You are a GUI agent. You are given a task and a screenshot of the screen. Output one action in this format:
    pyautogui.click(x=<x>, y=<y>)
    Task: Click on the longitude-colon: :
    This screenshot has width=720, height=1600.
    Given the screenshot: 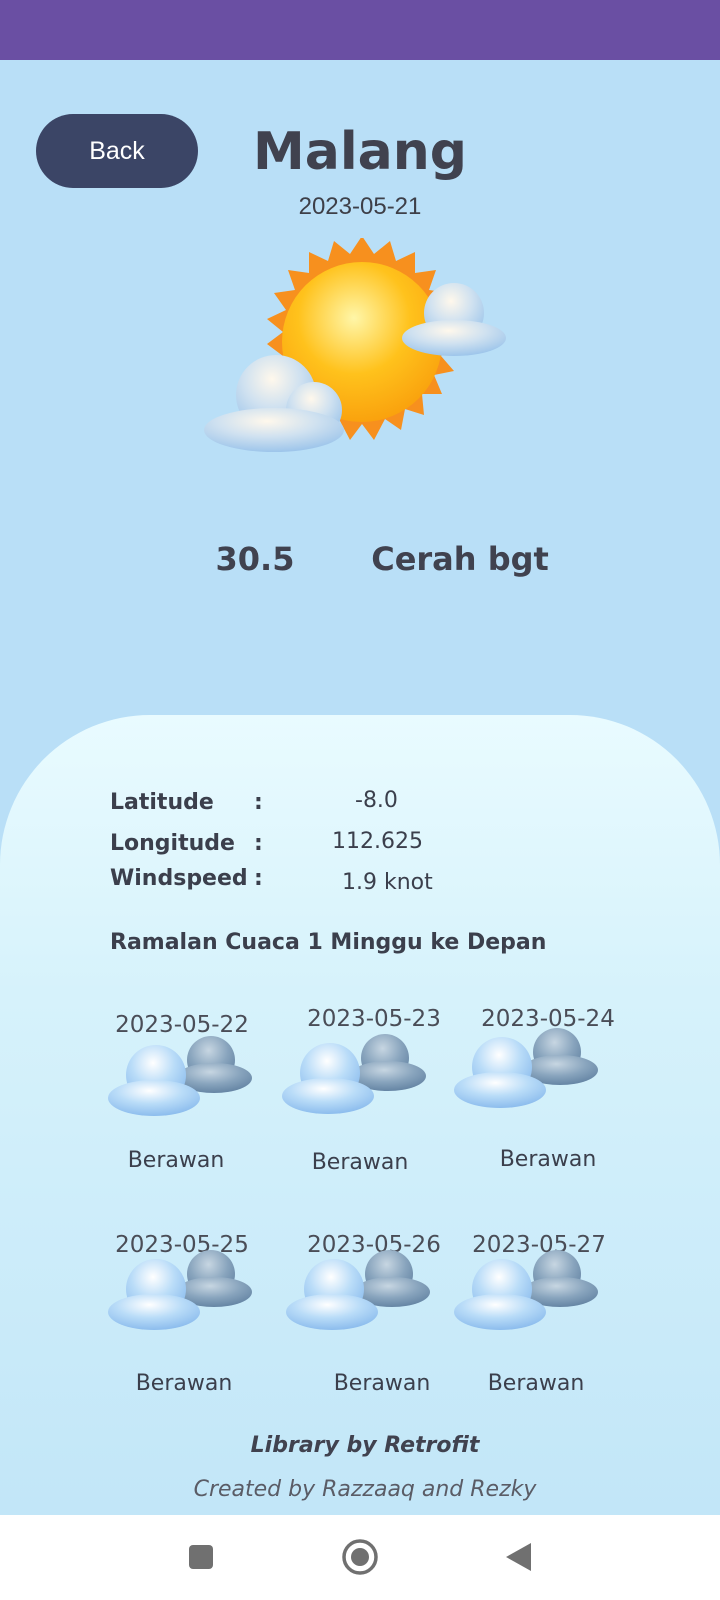 What is the action you would take?
    pyautogui.click(x=258, y=843)
    